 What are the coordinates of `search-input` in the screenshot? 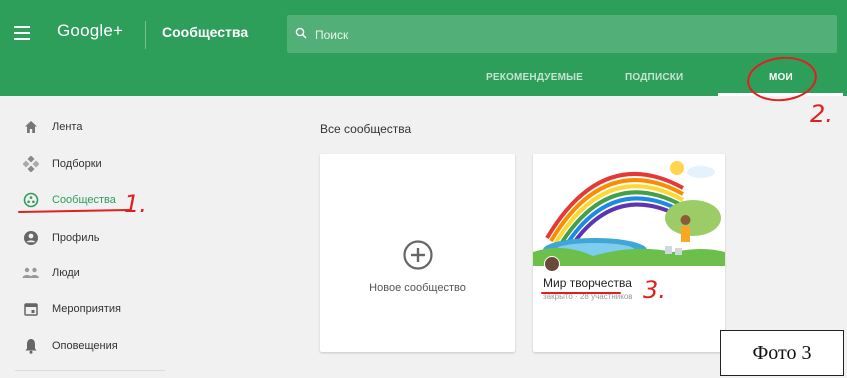 It's located at (565, 35).